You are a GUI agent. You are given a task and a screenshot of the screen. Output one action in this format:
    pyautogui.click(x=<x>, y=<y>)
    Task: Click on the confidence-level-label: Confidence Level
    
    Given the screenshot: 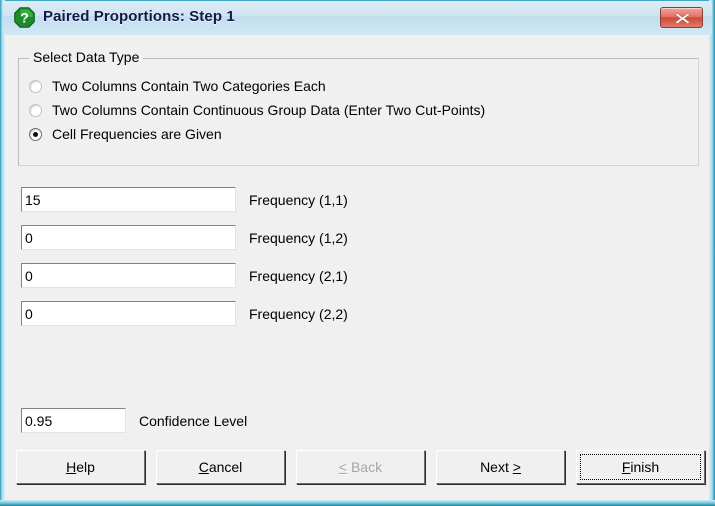 What is the action you would take?
    pyautogui.click(x=193, y=420)
    